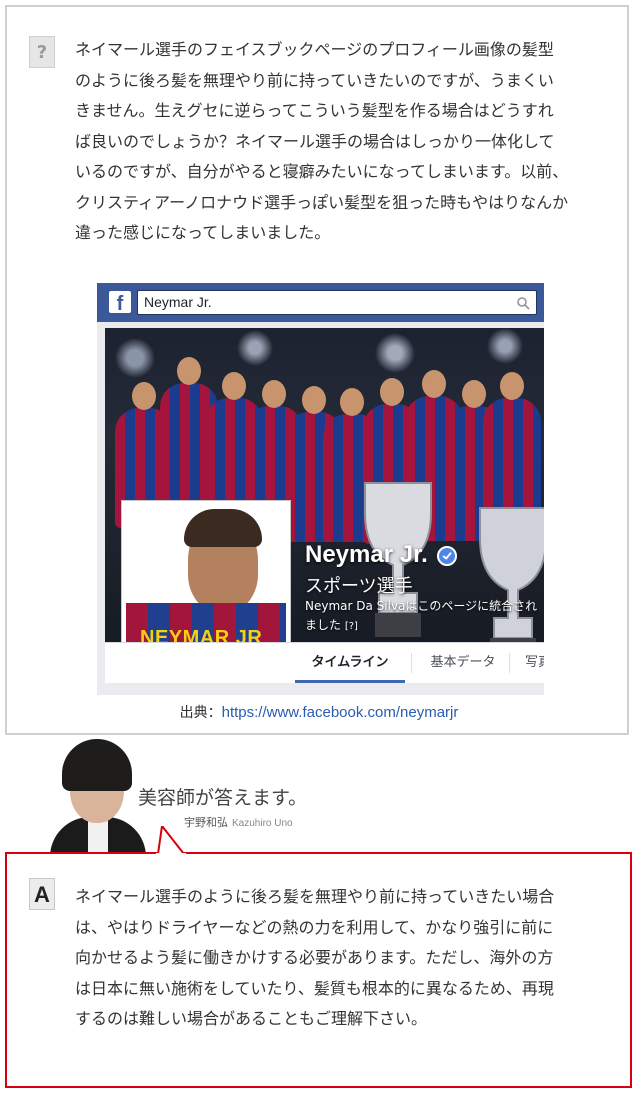 The width and height of the screenshot is (638, 1094). Describe the element at coordinates (200, 713) in the screenshot. I see `source-label: 出典：` at that location.